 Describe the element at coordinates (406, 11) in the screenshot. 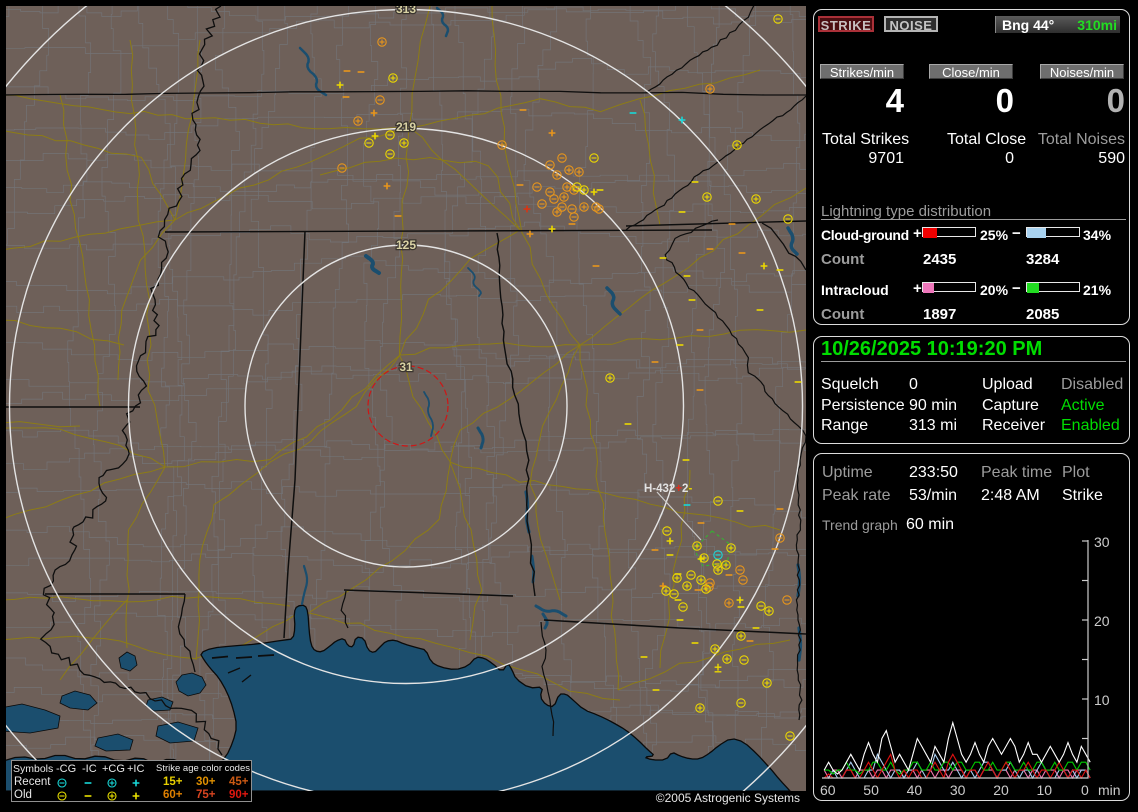

I see `svg-text: 313` at that location.